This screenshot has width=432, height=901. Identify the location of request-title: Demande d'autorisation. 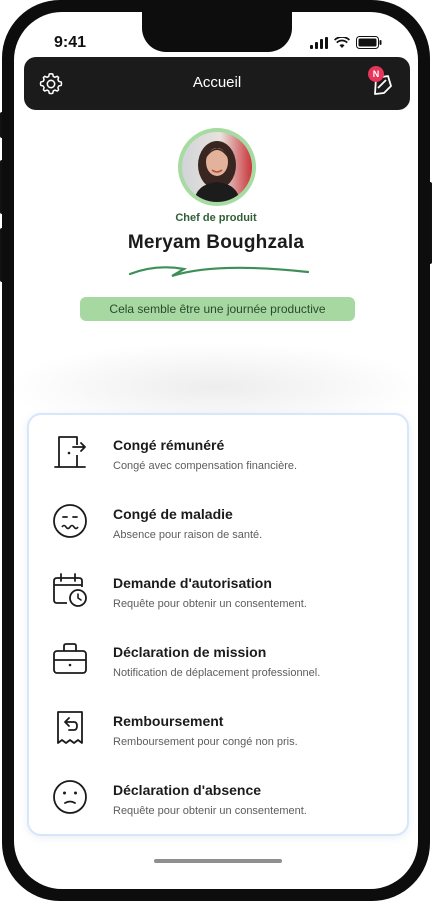
(192, 583).